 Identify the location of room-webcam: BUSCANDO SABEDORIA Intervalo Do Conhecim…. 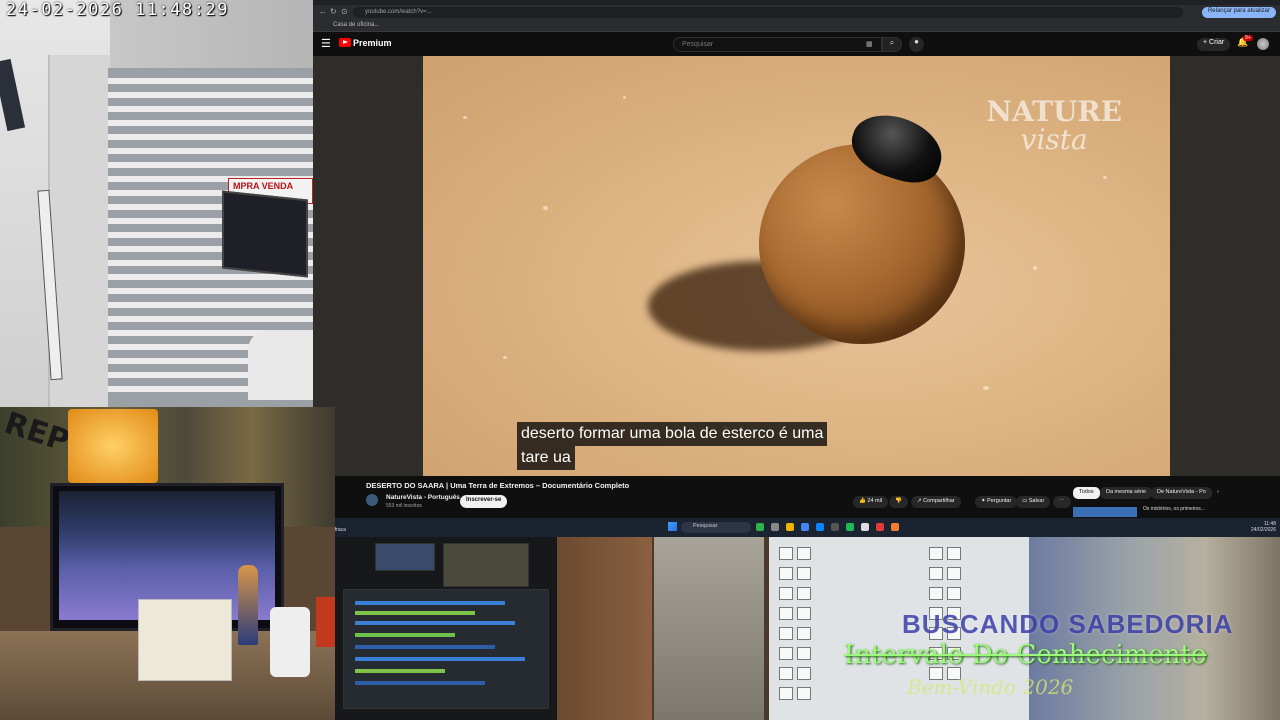
(918, 628).